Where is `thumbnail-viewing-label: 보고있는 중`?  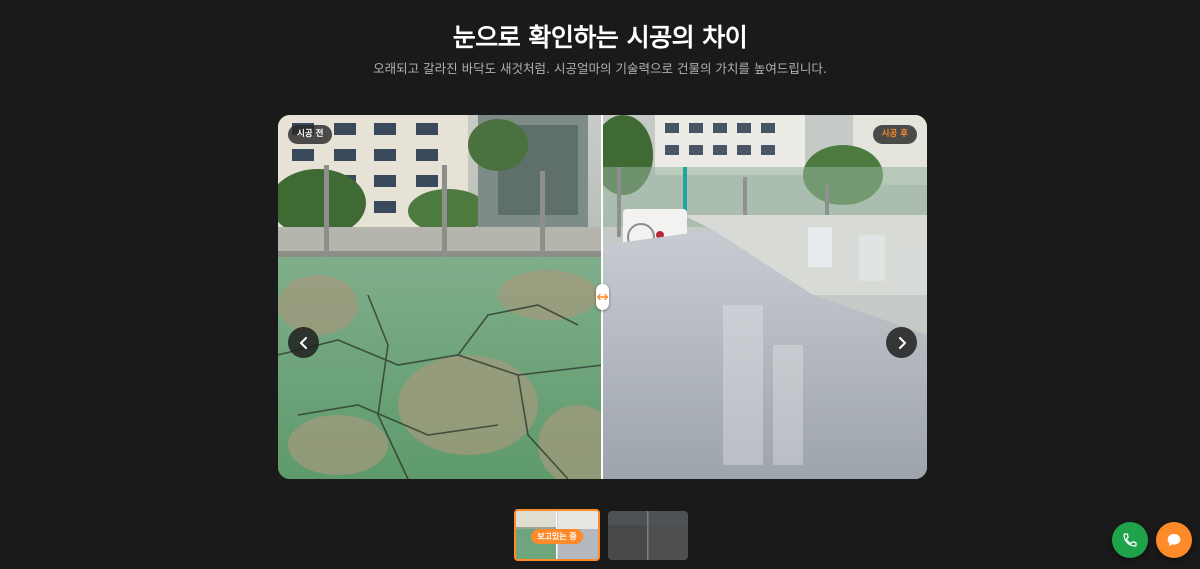 thumbnail-viewing-label: 보고있는 중 is located at coordinates (557, 536).